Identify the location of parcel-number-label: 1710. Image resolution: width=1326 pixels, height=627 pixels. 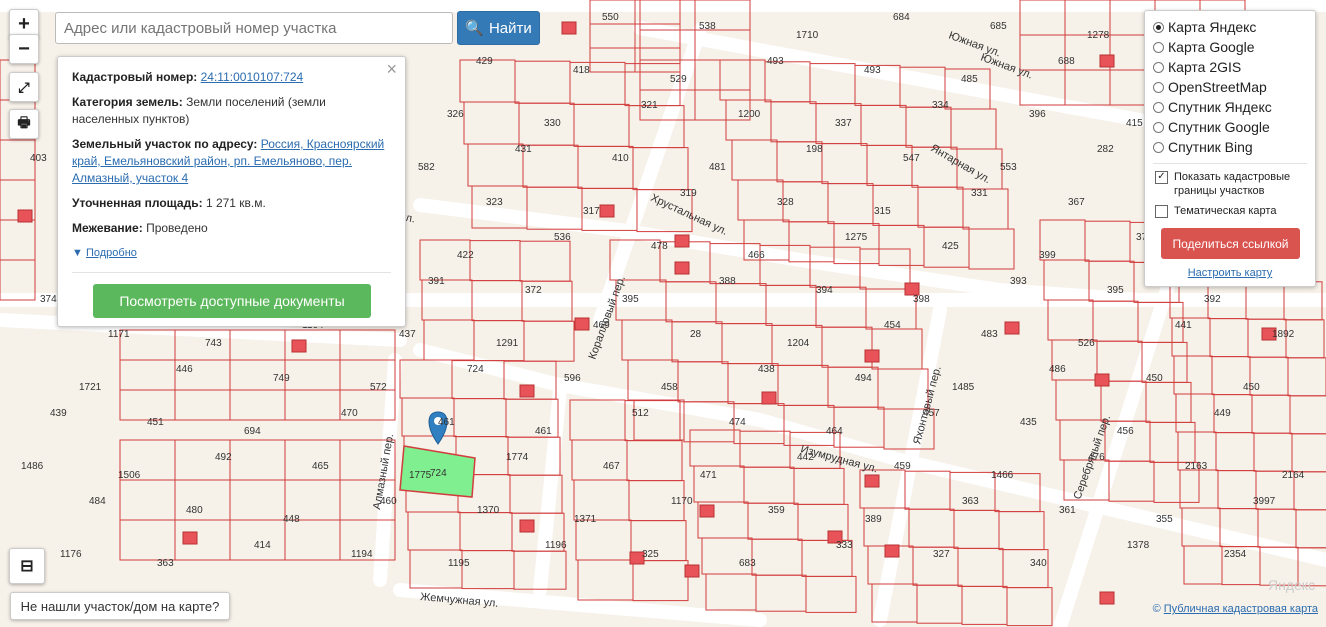
(807, 35).